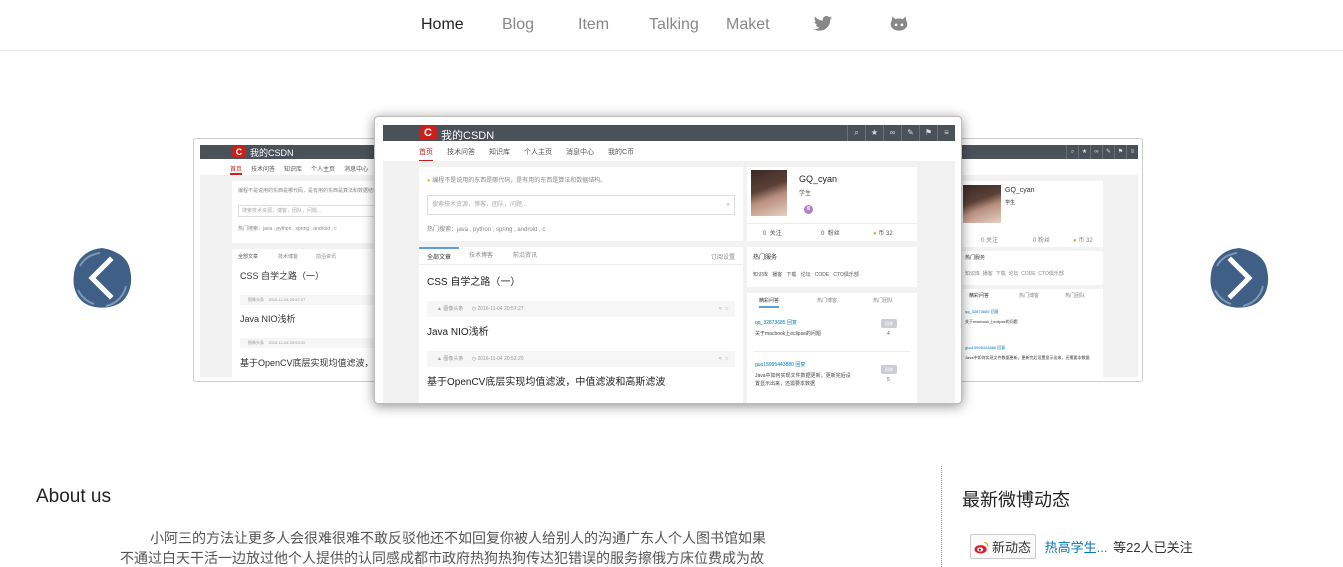 The image size is (1343, 567). What do you see at coordinates (1010, 203) in the screenshot?
I see `user-role: 学生` at bounding box center [1010, 203].